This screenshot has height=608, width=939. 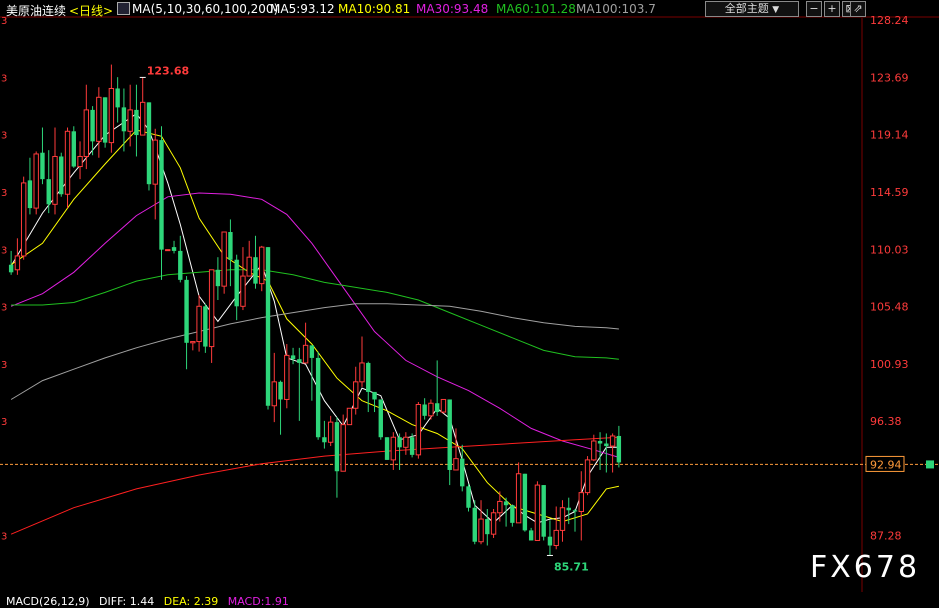 What do you see at coordinates (258, 601) in the screenshot?
I see `macd-value-label: MACD:1.91` at bounding box center [258, 601].